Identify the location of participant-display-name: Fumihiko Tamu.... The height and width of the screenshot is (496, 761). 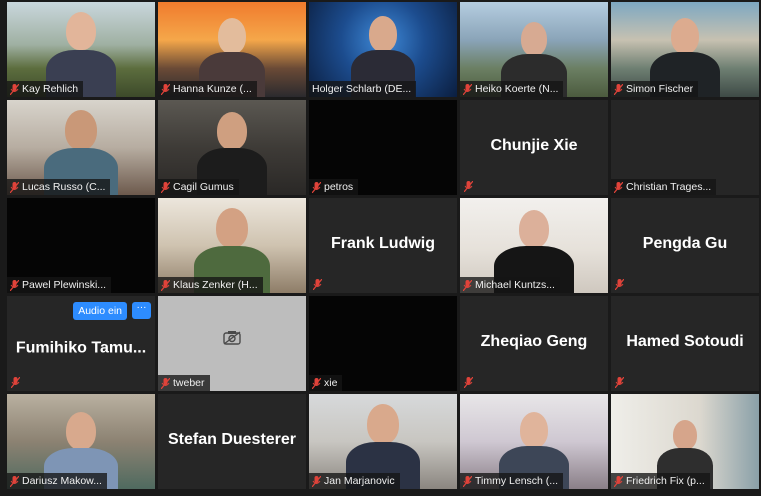
(81, 347).